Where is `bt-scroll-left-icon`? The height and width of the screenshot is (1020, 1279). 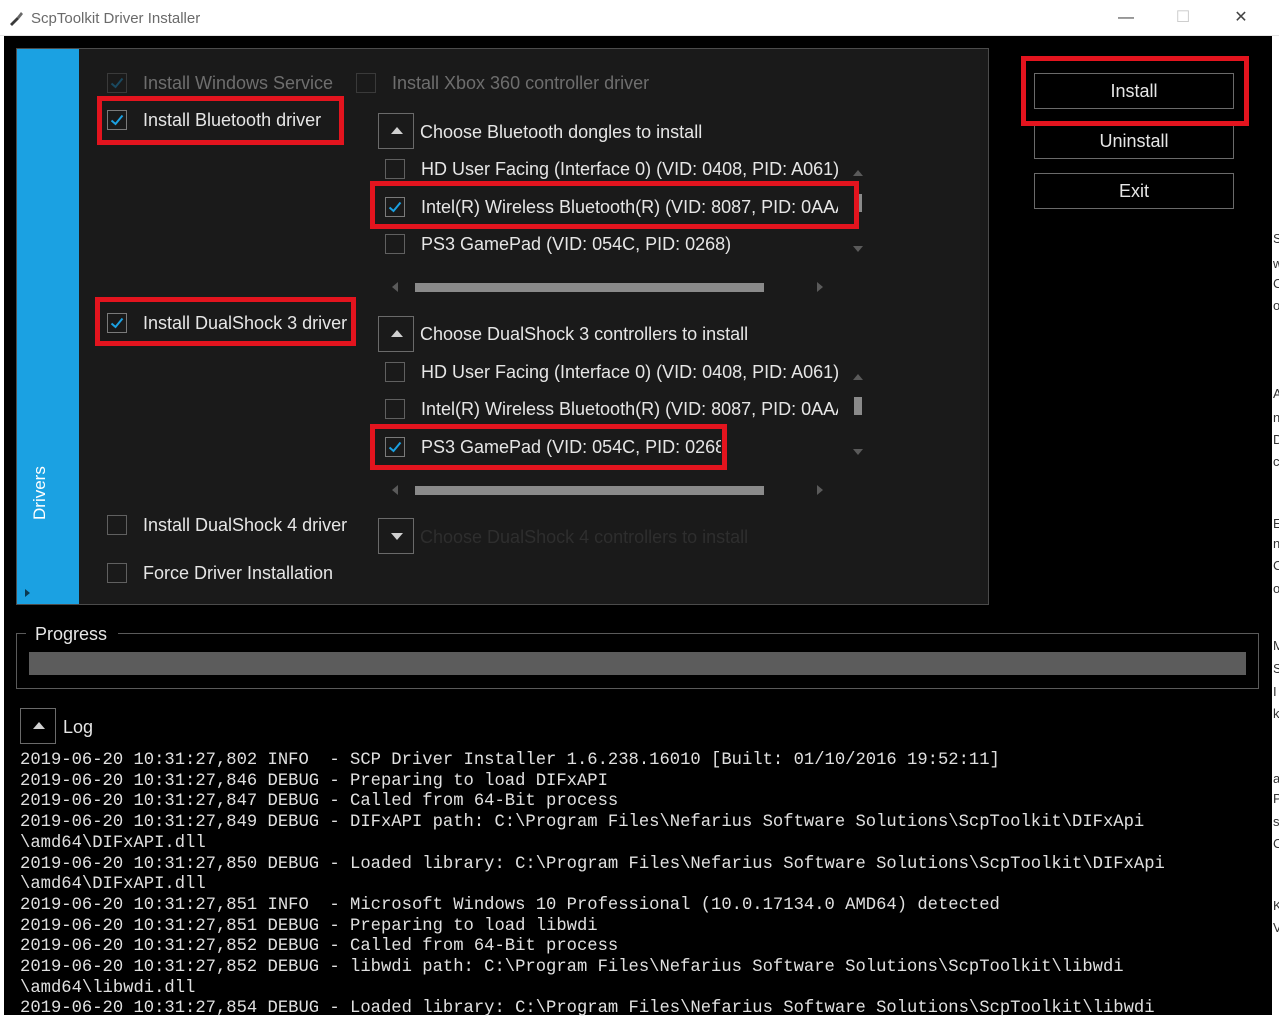
bt-scroll-left-icon is located at coordinates (395, 287).